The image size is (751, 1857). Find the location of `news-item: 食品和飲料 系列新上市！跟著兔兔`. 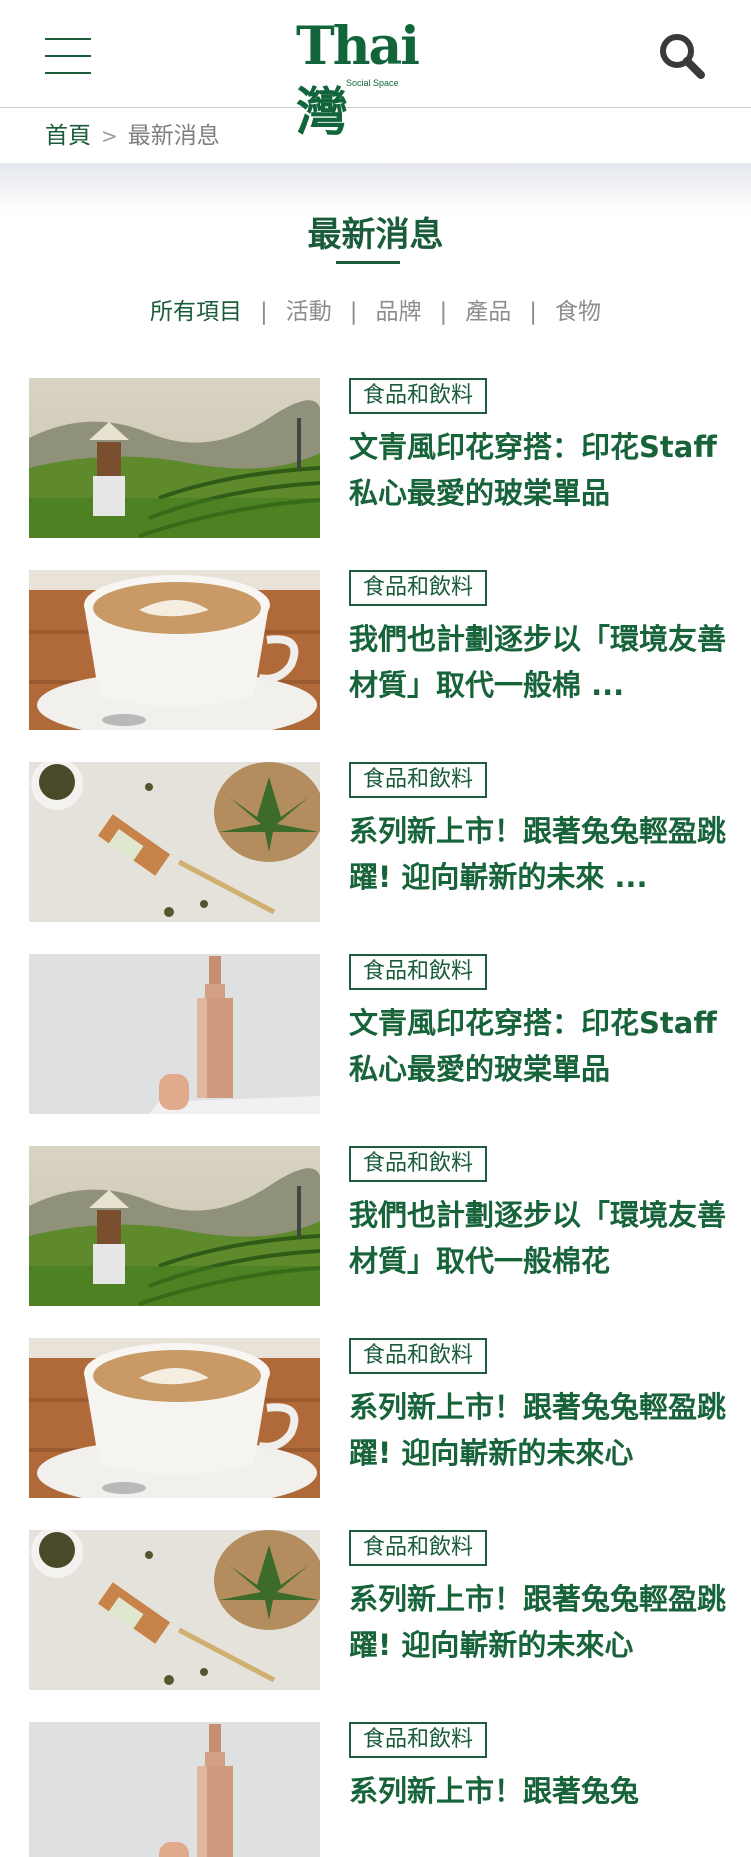

news-item: 食品和飲料 系列新上市！跟著兔兔 is located at coordinates (379, 1789).